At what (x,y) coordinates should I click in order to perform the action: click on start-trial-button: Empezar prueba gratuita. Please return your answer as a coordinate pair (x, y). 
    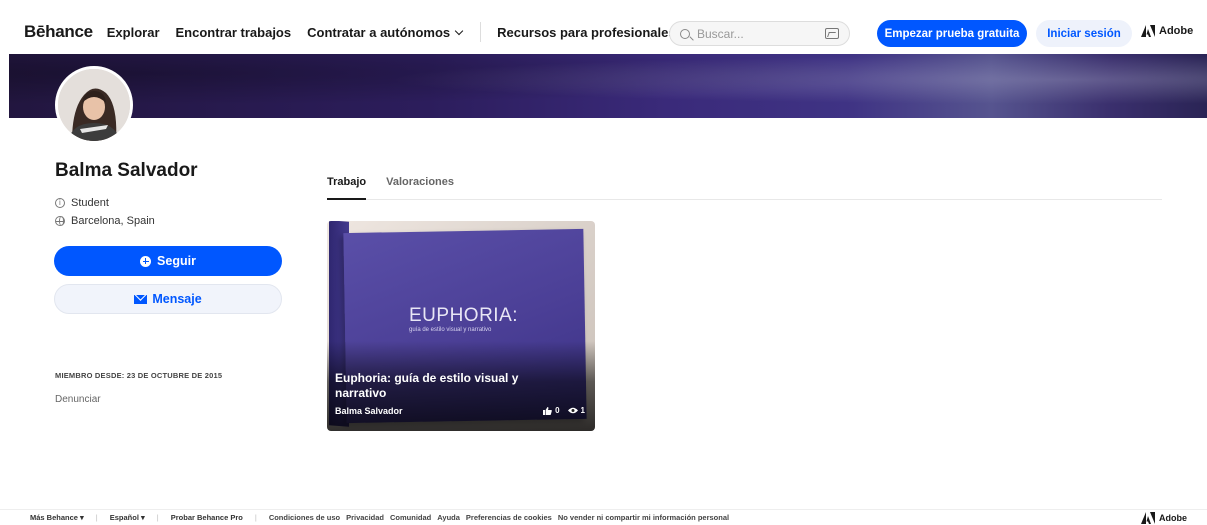
    Looking at the image, I should click on (952, 33).